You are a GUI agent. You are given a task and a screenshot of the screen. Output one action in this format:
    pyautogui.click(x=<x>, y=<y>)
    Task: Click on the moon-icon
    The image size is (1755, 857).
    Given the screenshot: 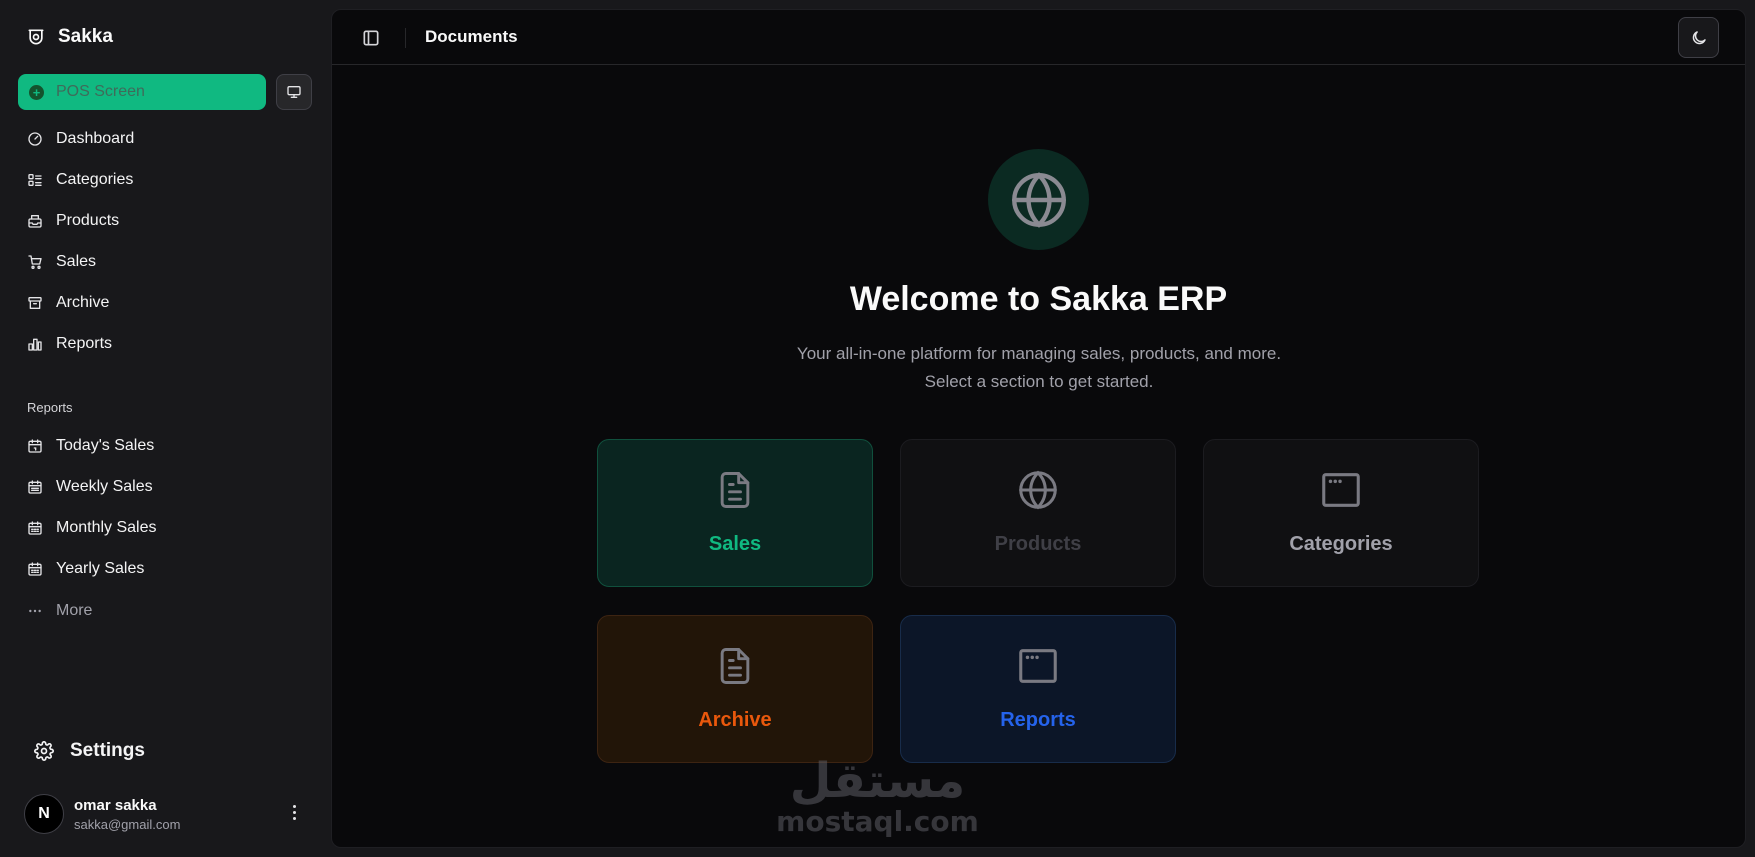 What is the action you would take?
    pyautogui.click(x=1699, y=38)
    